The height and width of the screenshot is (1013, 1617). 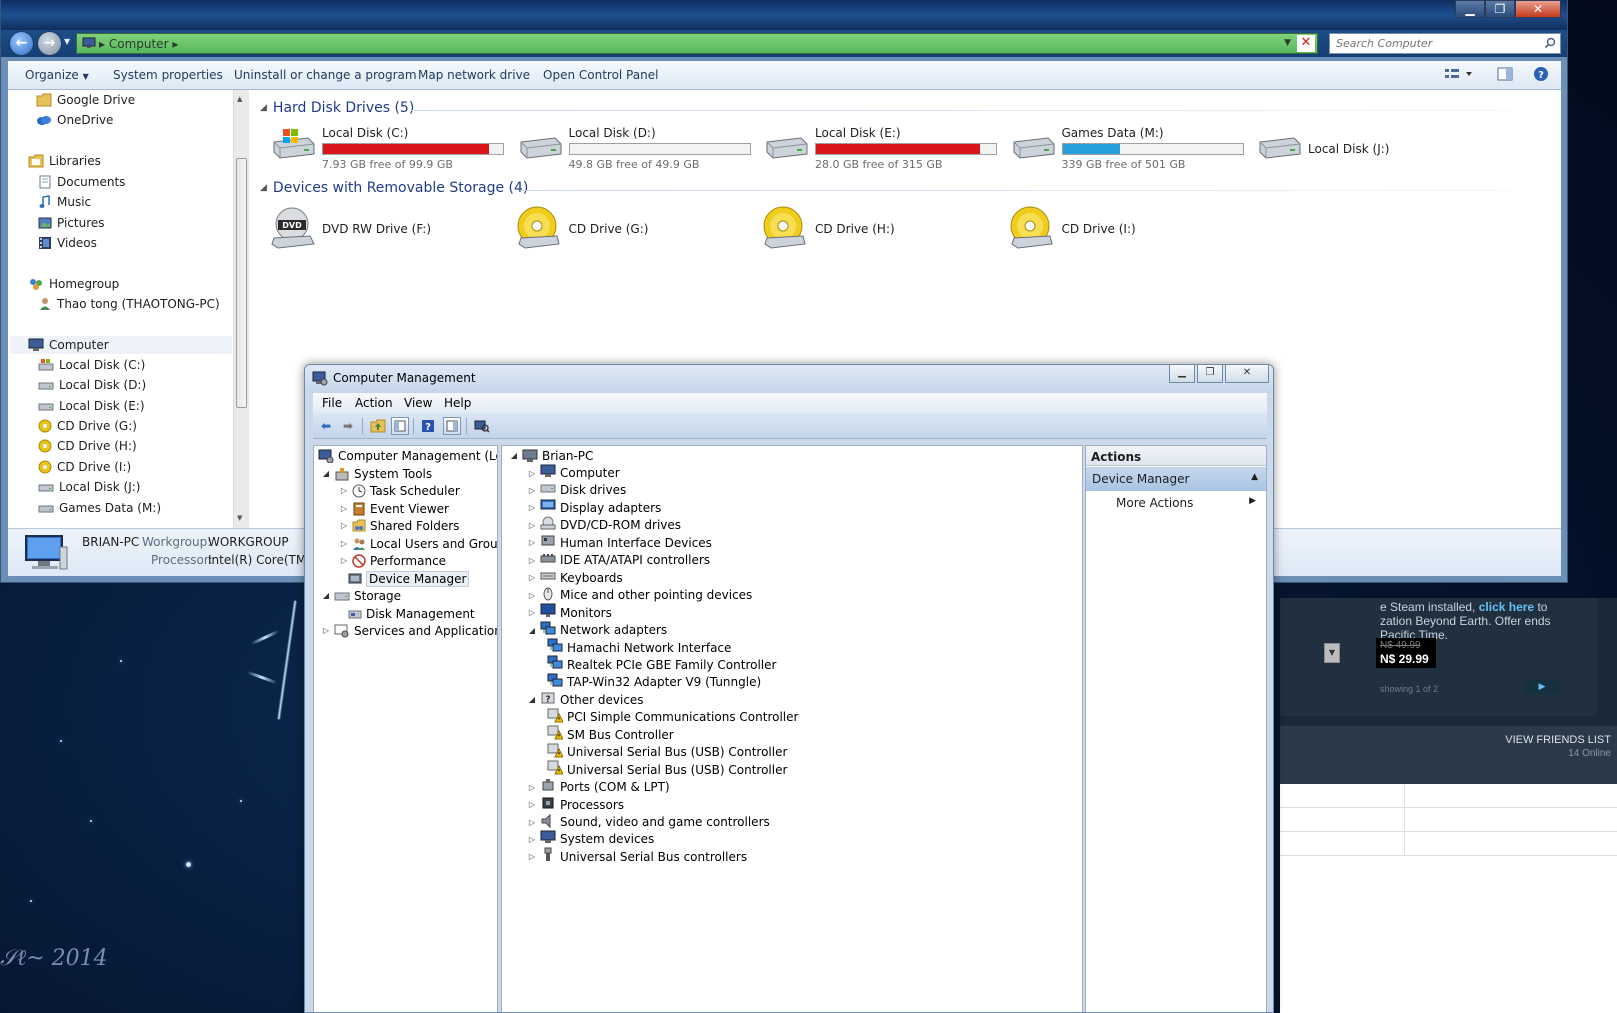 What do you see at coordinates (67, 243) in the screenshot?
I see `nav-item-videos: Videos` at bounding box center [67, 243].